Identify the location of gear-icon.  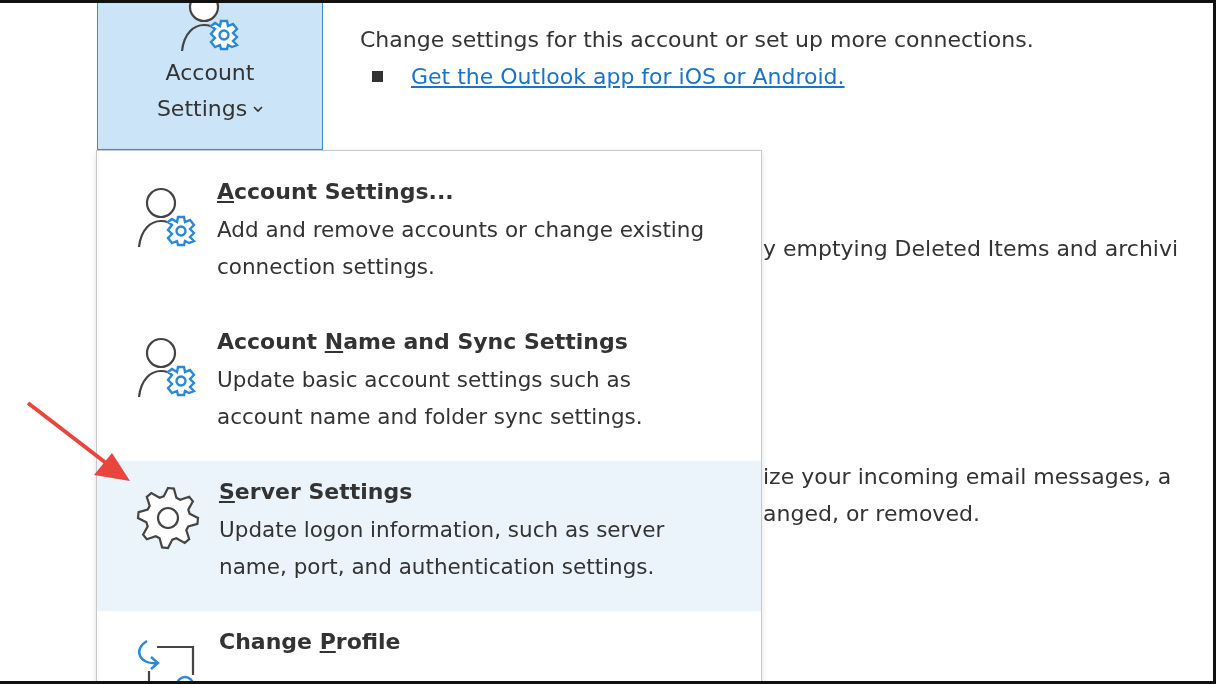
(168, 518).